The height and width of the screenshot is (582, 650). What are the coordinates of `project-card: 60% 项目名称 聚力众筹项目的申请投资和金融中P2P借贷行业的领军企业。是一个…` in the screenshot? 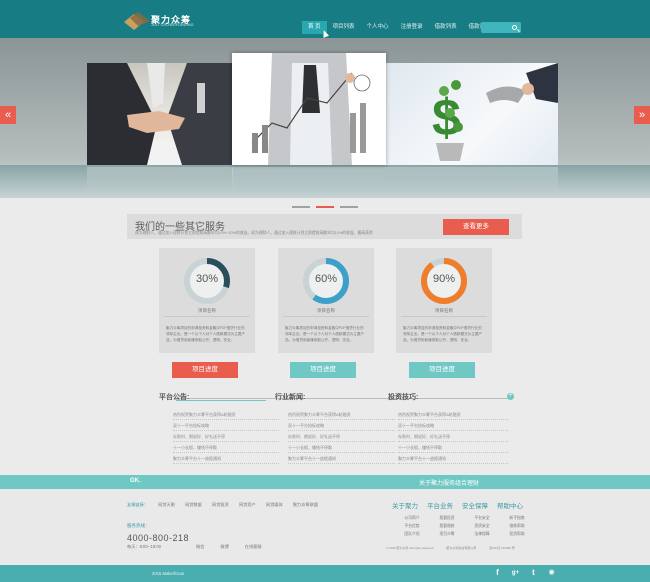 It's located at (326, 300).